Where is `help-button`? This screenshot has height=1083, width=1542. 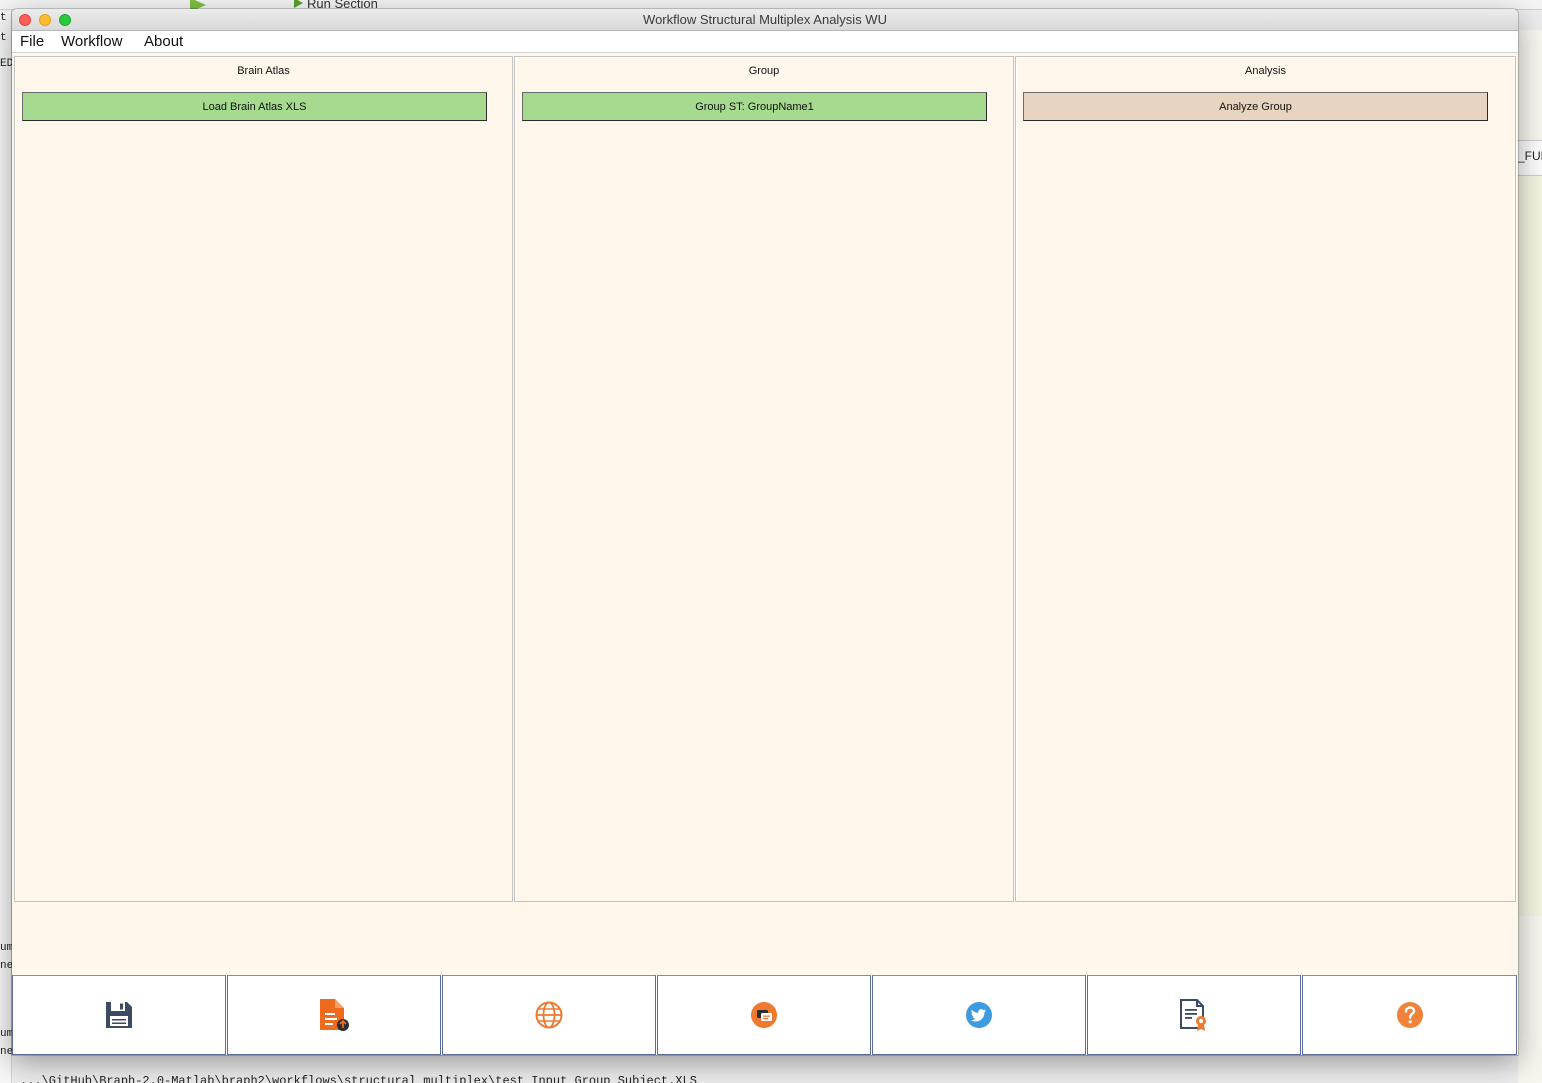 help-button is located at coordinates (1409, 1015).